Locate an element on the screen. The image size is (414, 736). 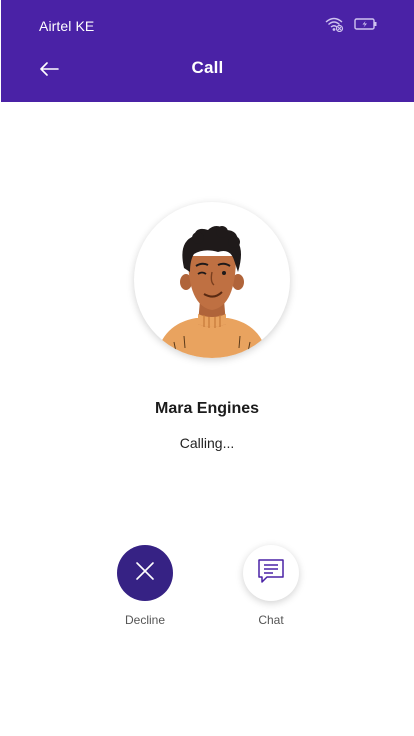
page-title: Call is located at coordinates (207, 67).